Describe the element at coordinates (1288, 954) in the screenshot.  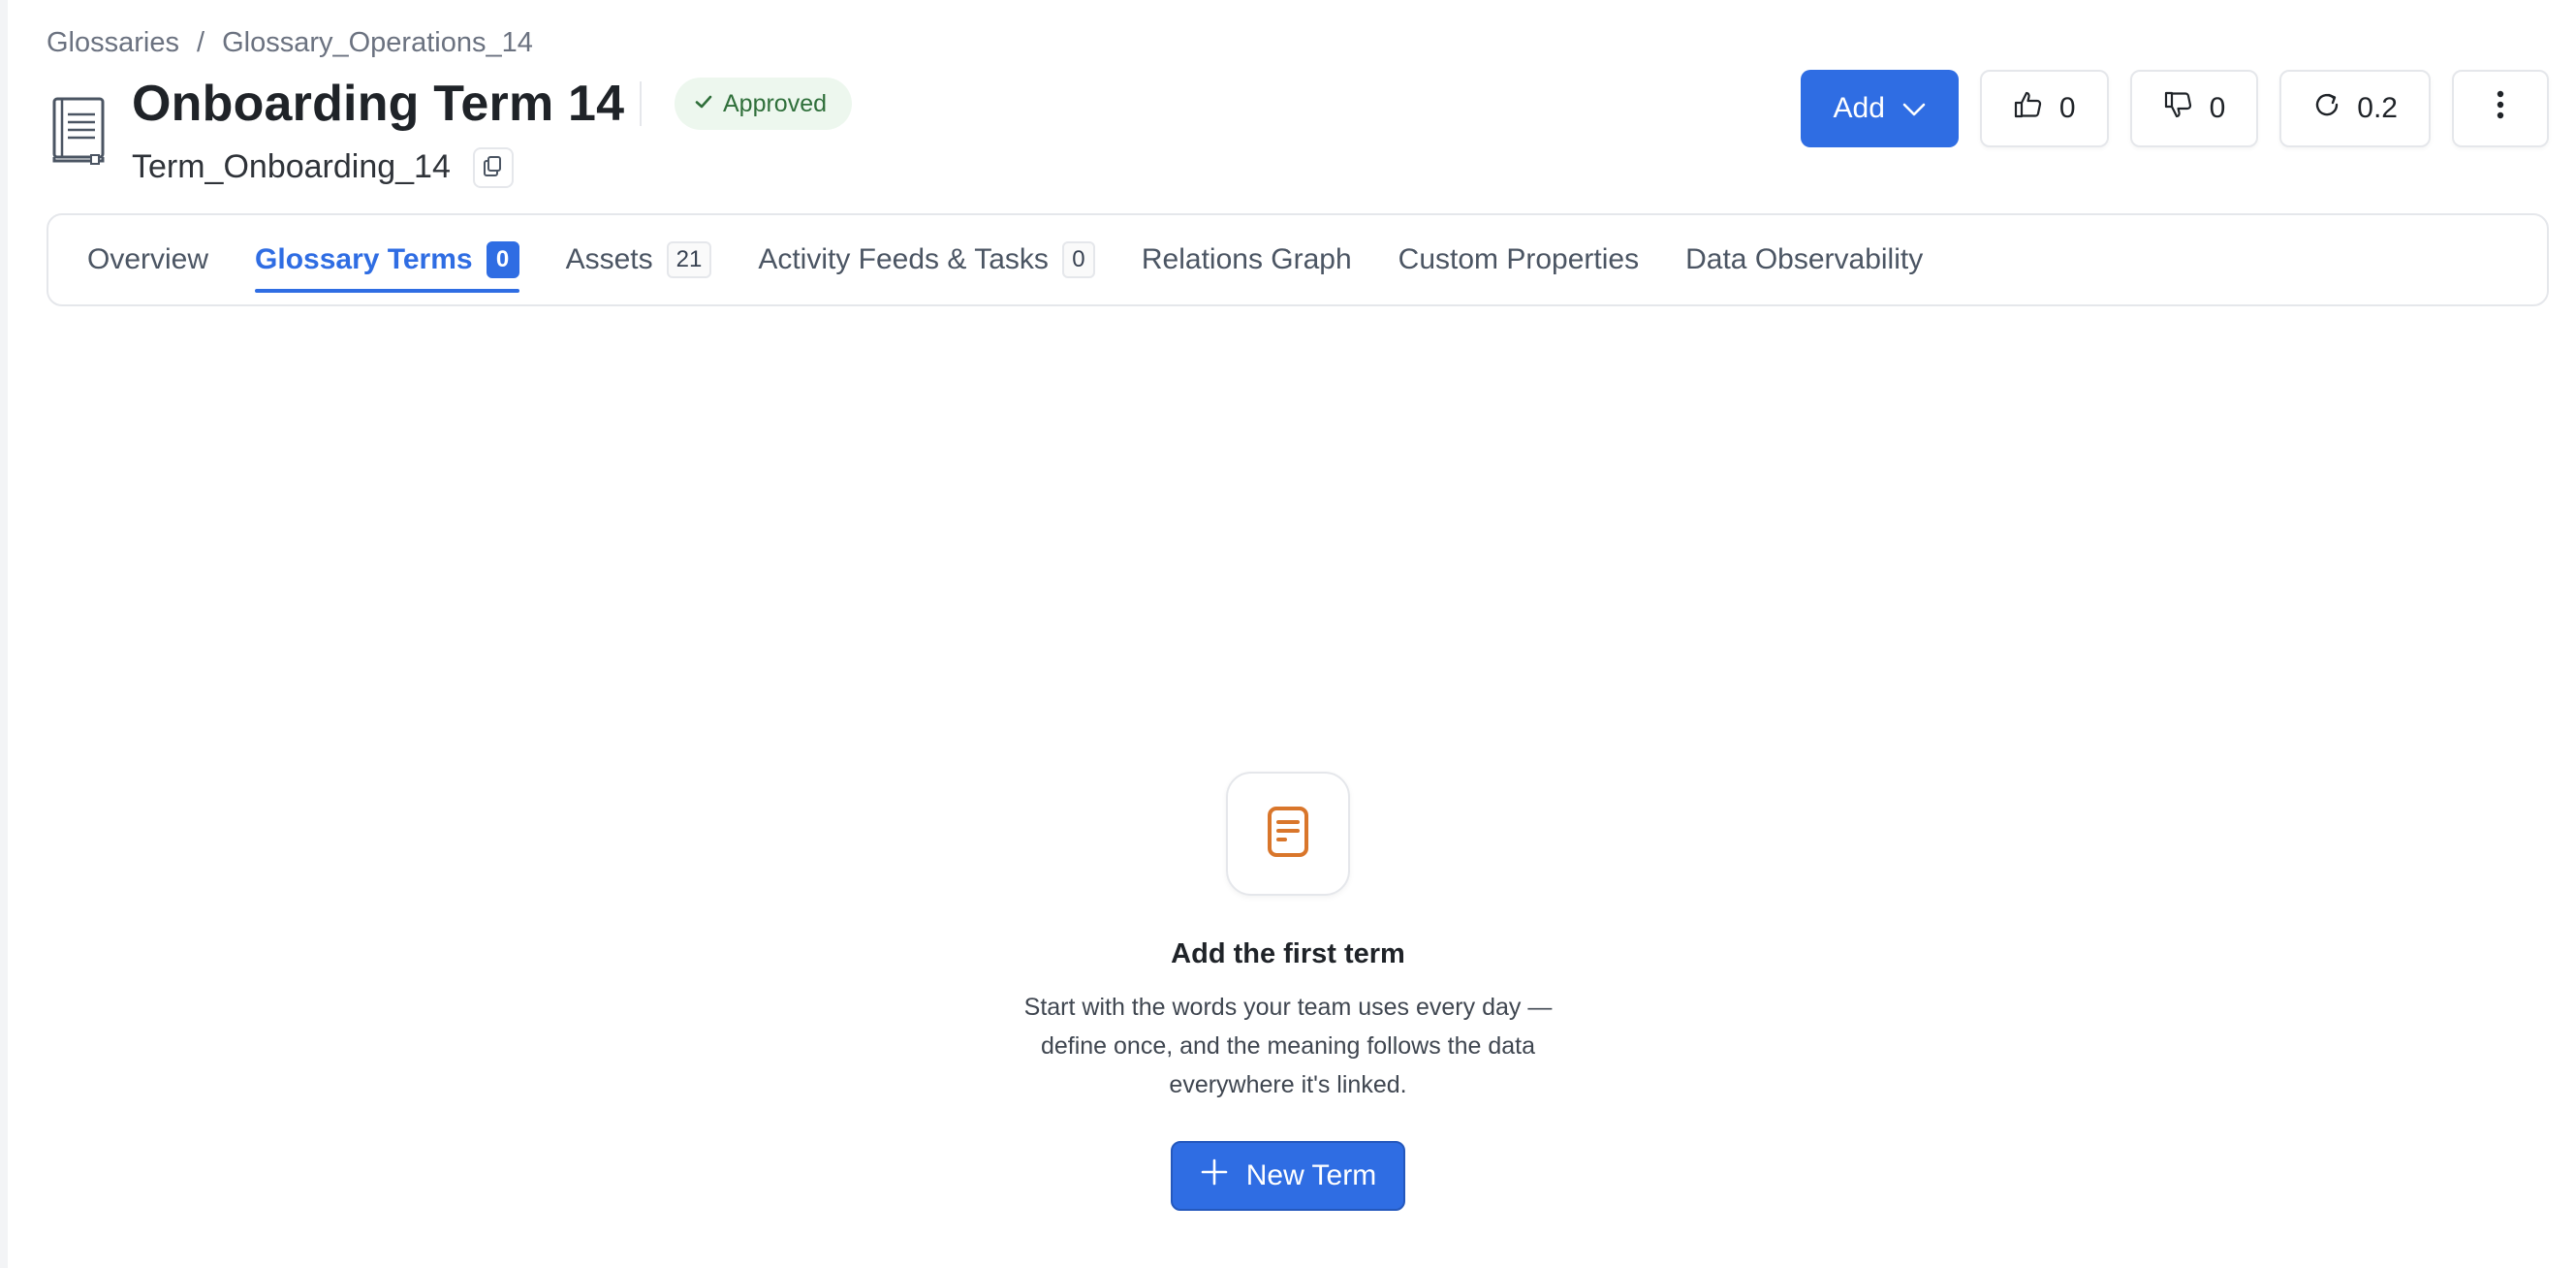
I see `empty-state-title: Add the first term` at that location.